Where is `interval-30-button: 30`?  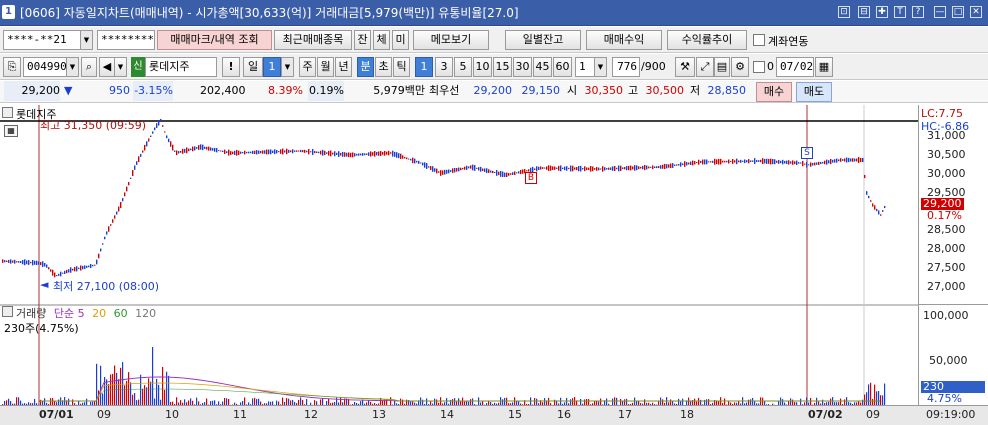
interval-30-button: 30 is located at coordinates (522, 67).